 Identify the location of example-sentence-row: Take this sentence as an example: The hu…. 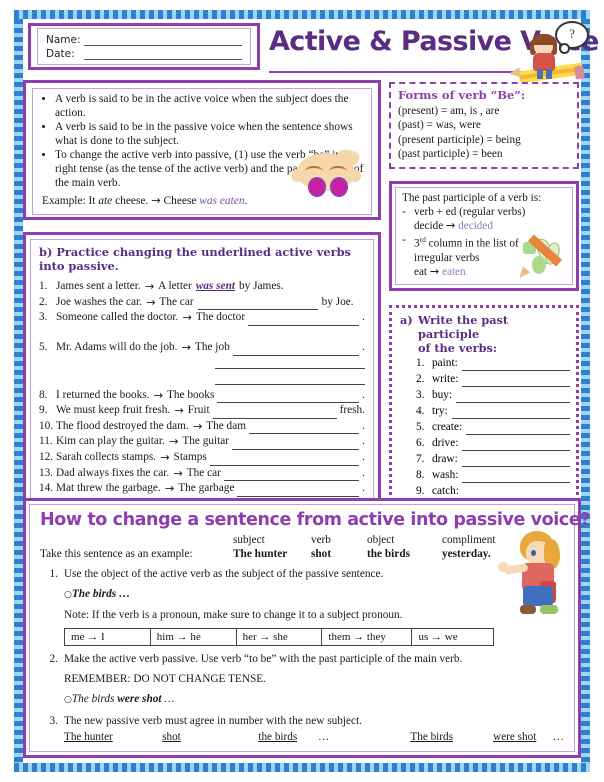
(302, 554).